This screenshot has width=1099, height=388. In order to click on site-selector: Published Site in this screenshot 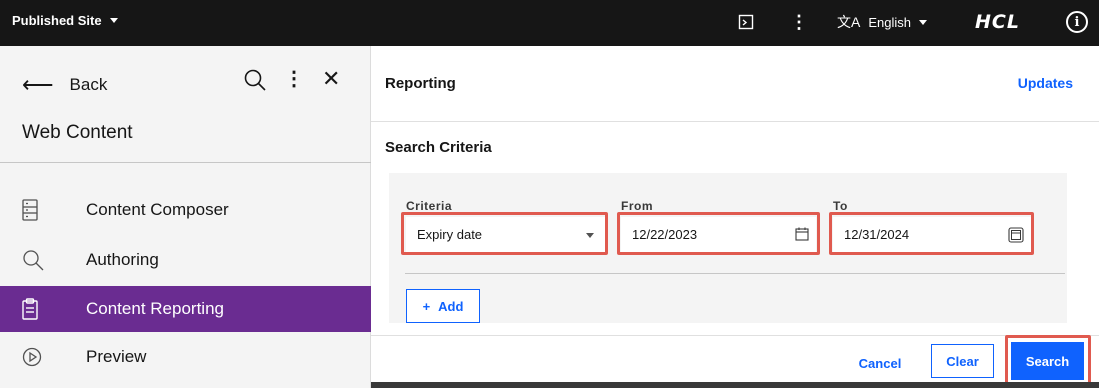, I will do `click(65, 20)`.